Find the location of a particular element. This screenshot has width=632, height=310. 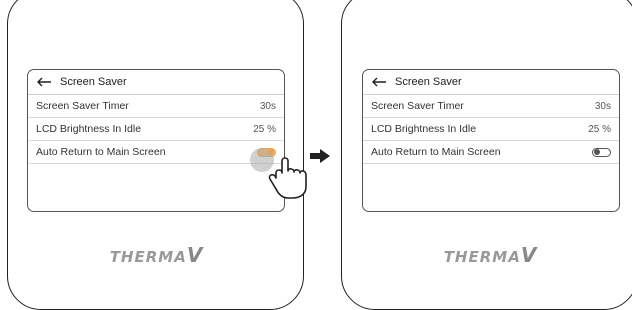

auto-return-toggle is located at coordinates (601, 152).